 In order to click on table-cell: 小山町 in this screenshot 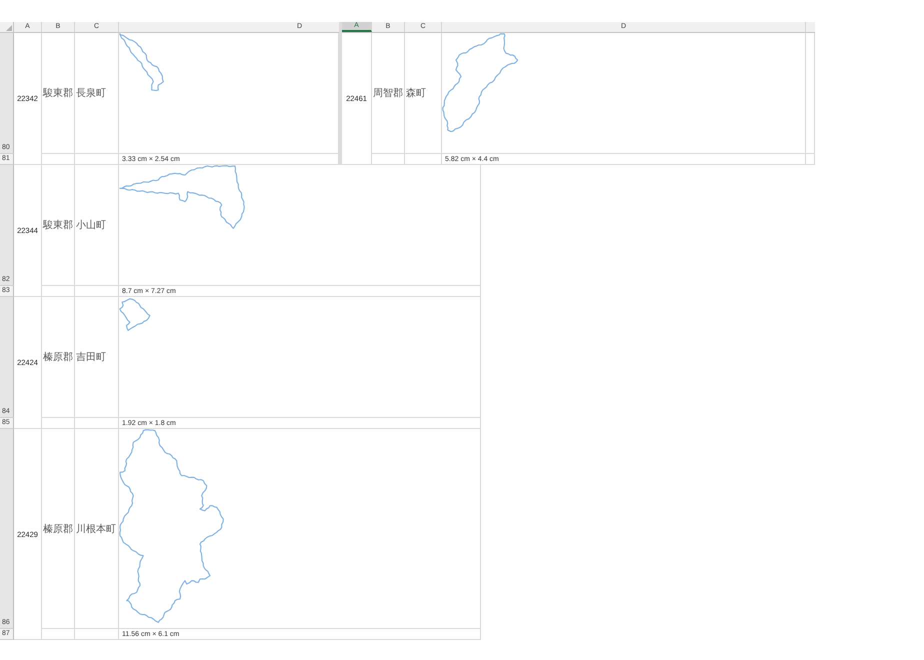, I will do `click(97, 225)`.